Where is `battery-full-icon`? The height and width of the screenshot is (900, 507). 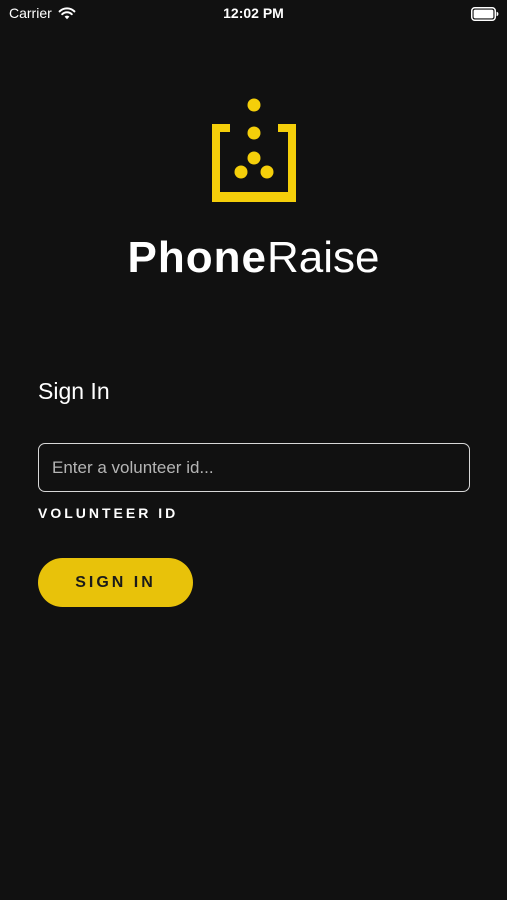 battery-full-icon is located at coordinates (485, 14).